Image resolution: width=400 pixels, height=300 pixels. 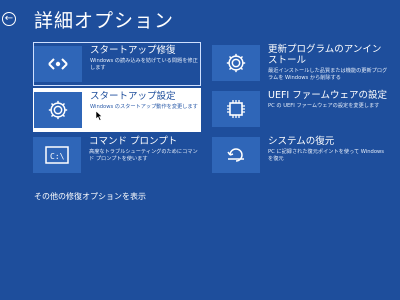 I want to click on tile-startup-repair: スタートアップ修復 Windows の読み込みを妨げている問題を修正します, so click(x=117, y=64).